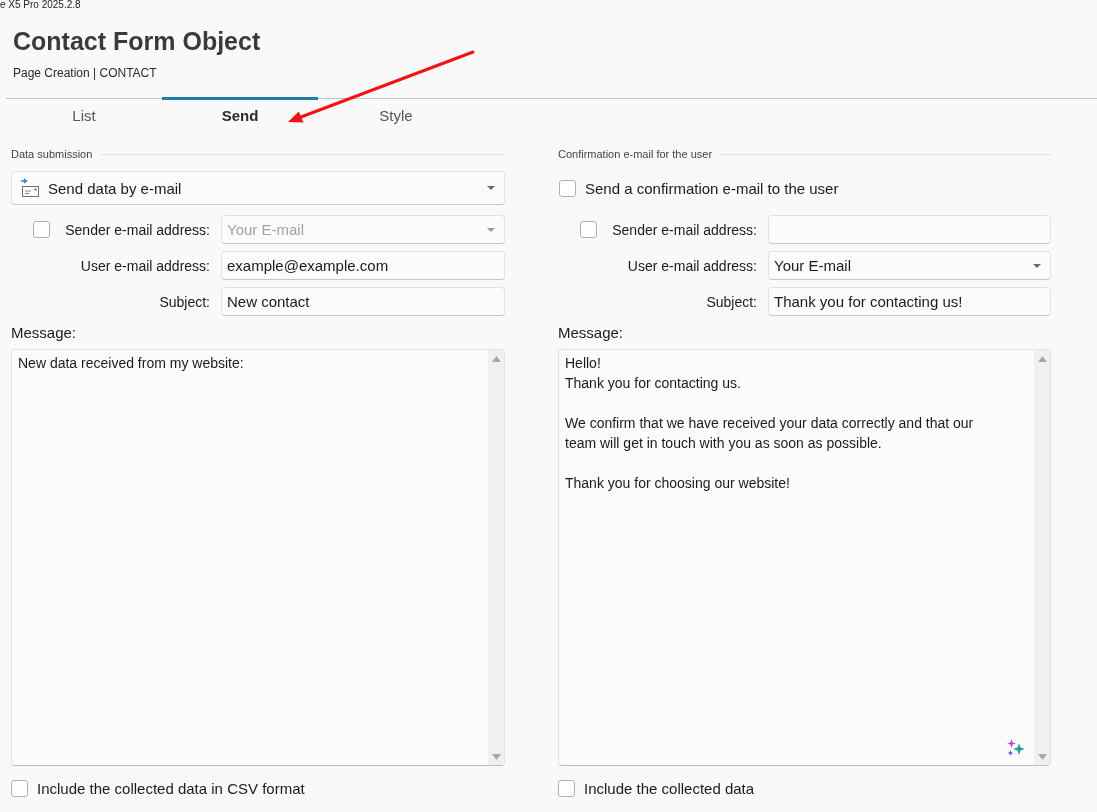 This screenshot has width=1097, height=812. I want to click on message-text: New data received from my website:, so click(131, 363).